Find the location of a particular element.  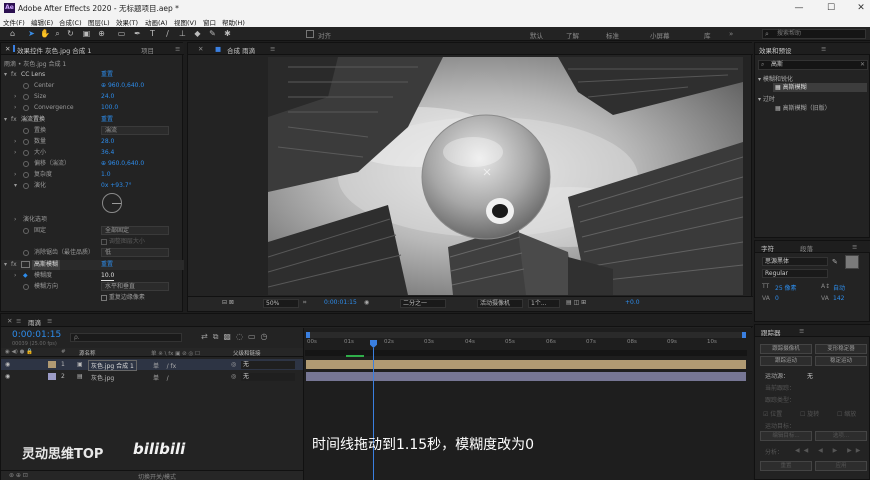

workspace-more-icon: » is located at coordinates (731, 34).